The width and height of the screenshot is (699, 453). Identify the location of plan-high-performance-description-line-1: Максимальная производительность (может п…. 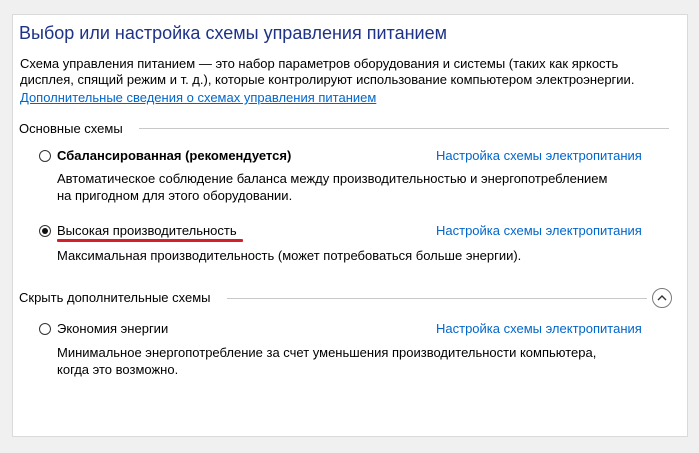
(289, 255).